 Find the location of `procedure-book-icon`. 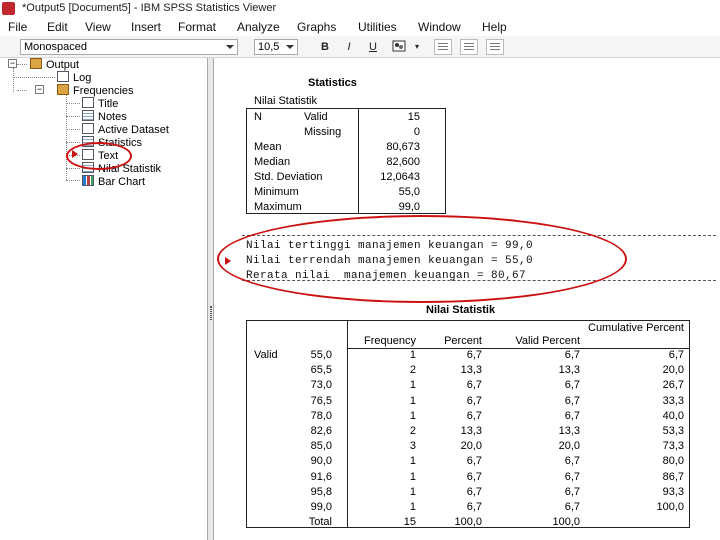

procedure-book-icon is located at coordinates (63, 89).